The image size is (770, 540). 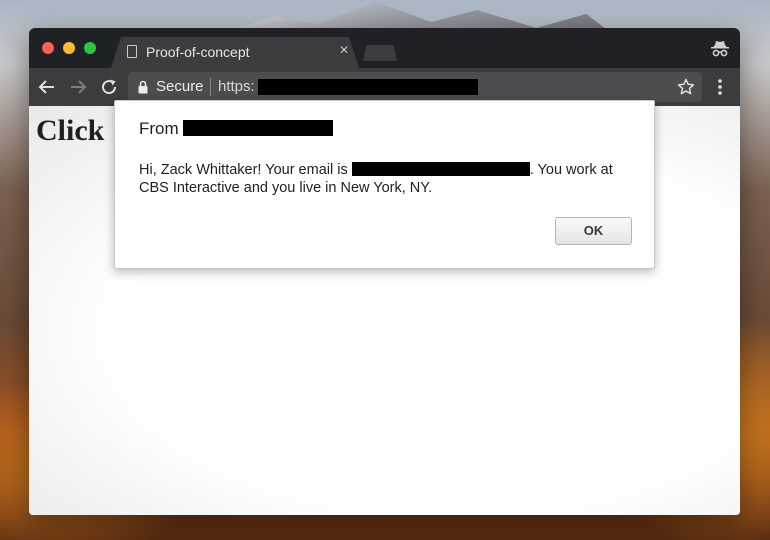 What do you see at coordinates (132, 51) in the screenshot?
I see `page-icon` at bounding box center [132, 51].